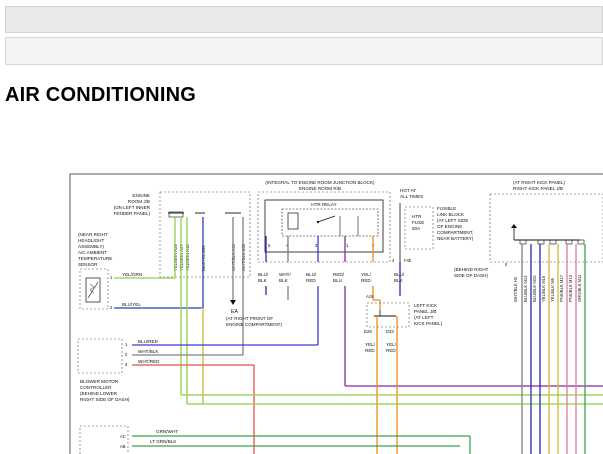 The height and width of the screenshot is (454, 603). What do you see at coordinates (323, 204) in the screenshot?
I see `svg-text: HTR RELAY` at bounding box center [323, 204].